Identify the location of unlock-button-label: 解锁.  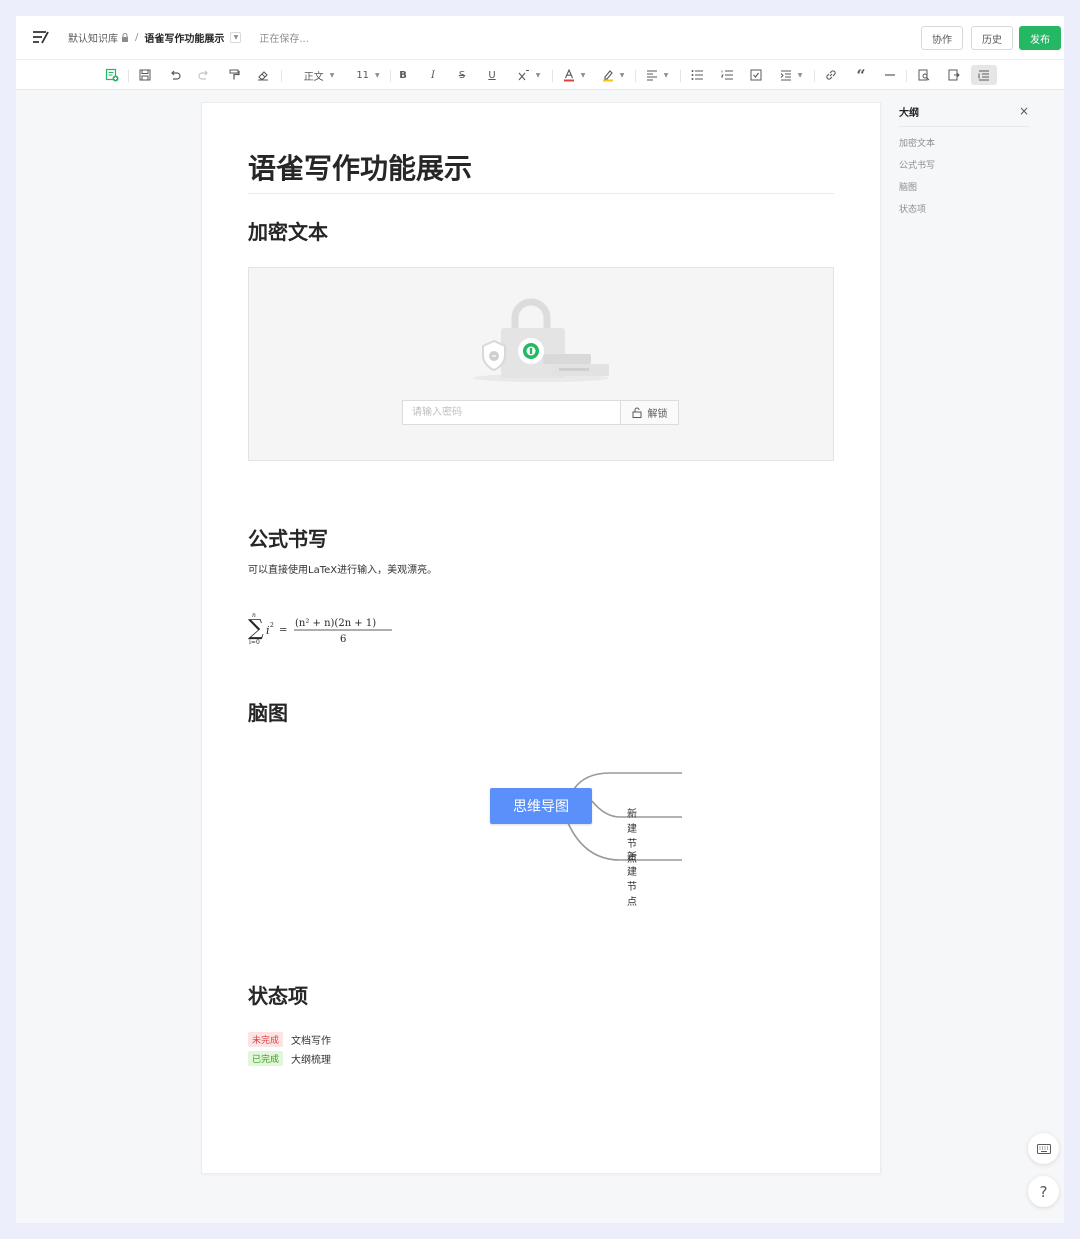
(657, 414).